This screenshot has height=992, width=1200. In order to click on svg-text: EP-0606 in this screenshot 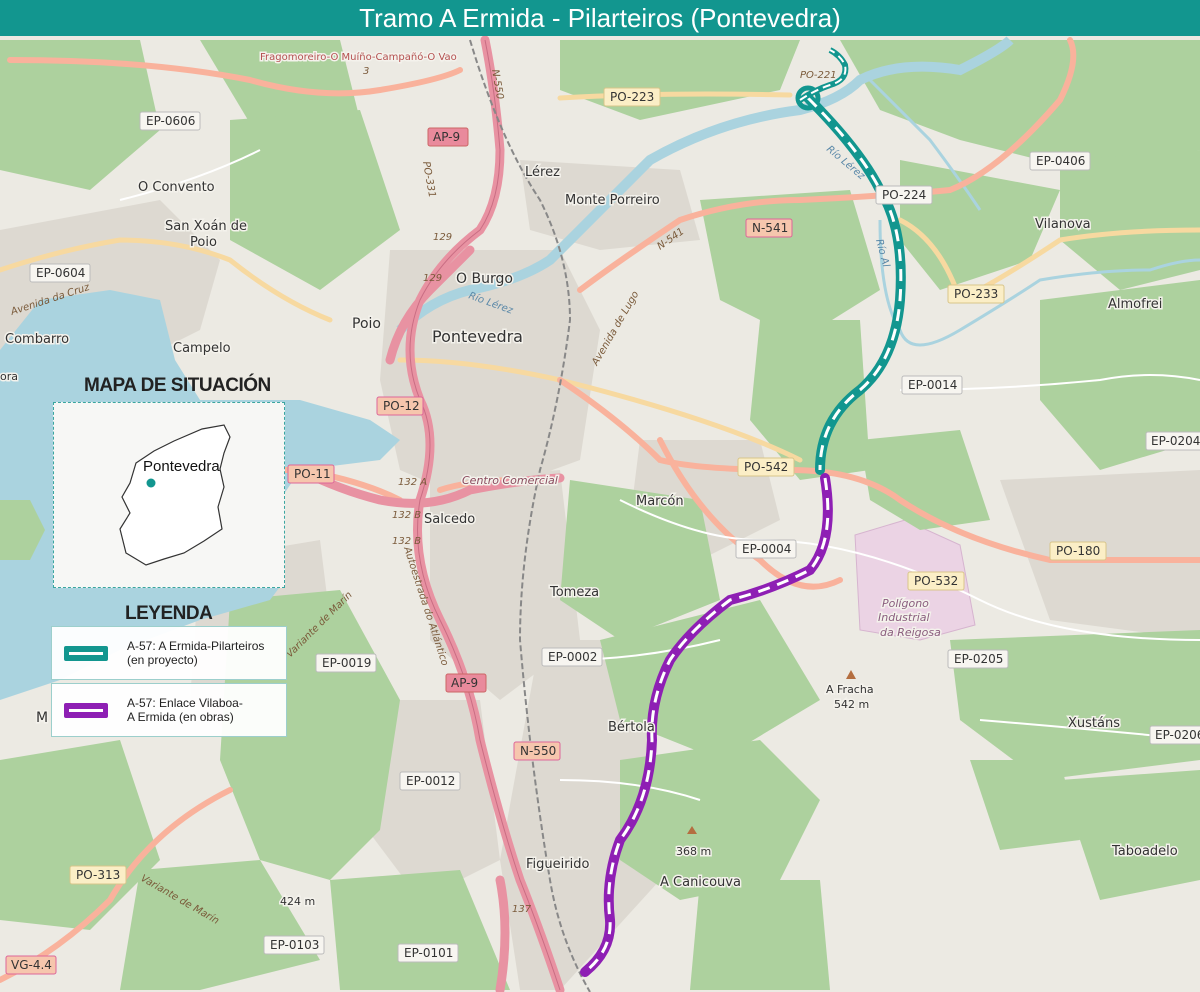, I will do `click(170, 121)`.